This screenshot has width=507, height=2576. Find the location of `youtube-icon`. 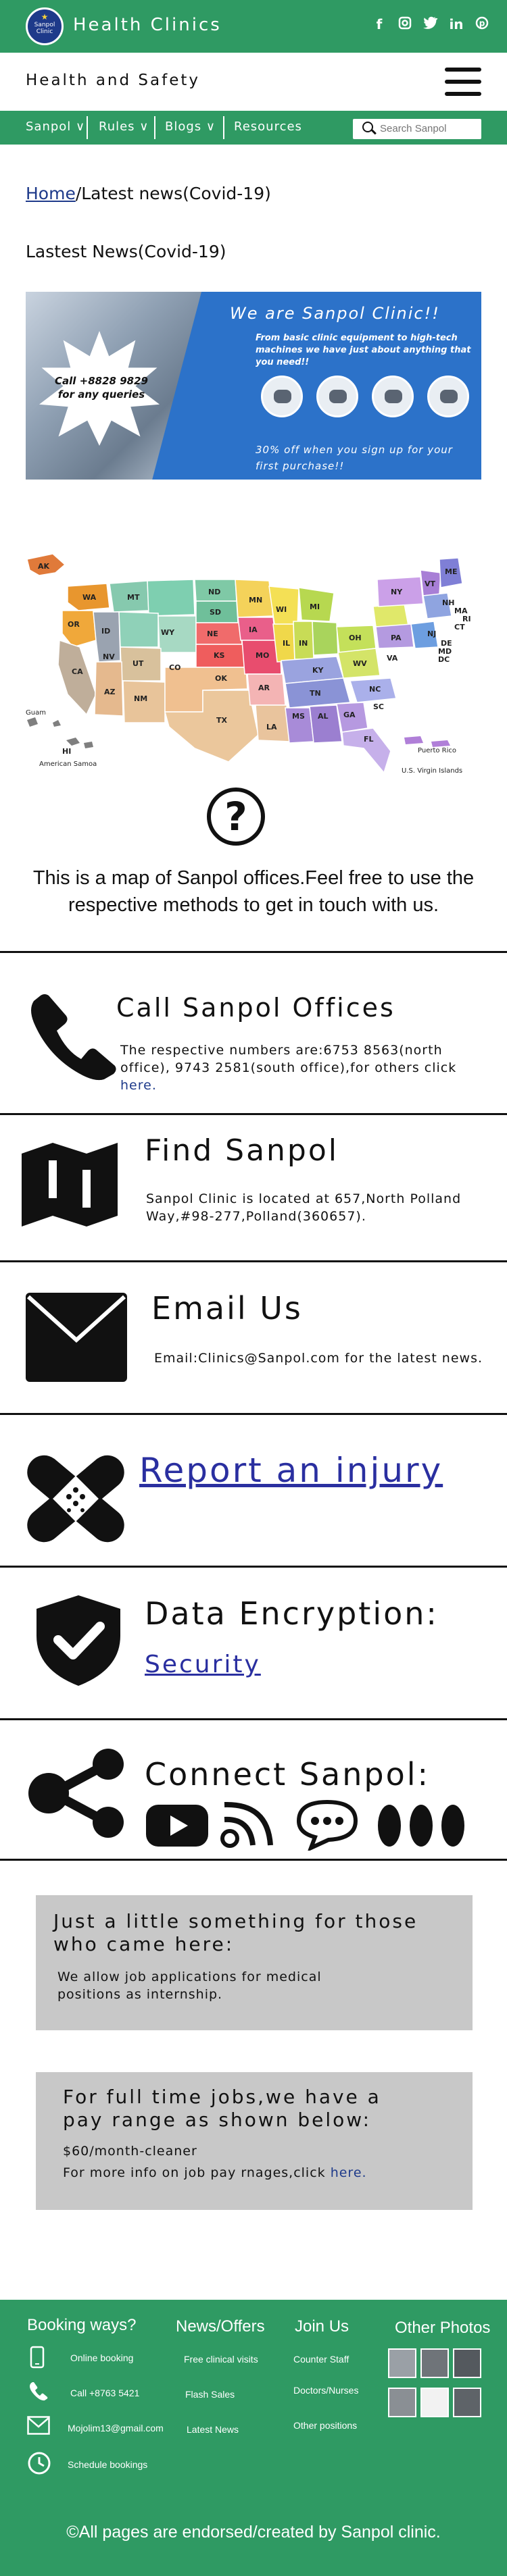

youtube-icon is located at coordinates (177, 1826).